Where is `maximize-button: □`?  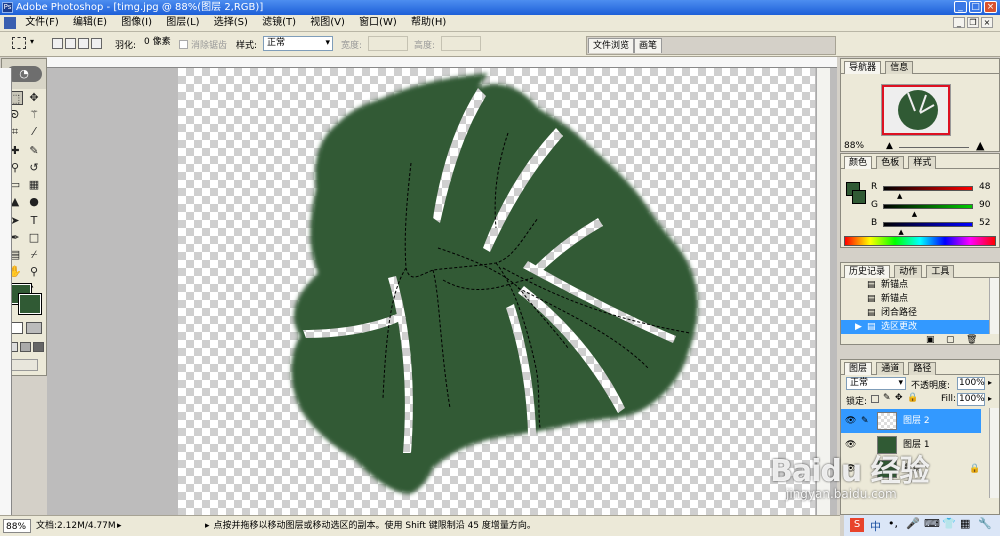 maximize-button: □ is located at coordinates (975, 7).